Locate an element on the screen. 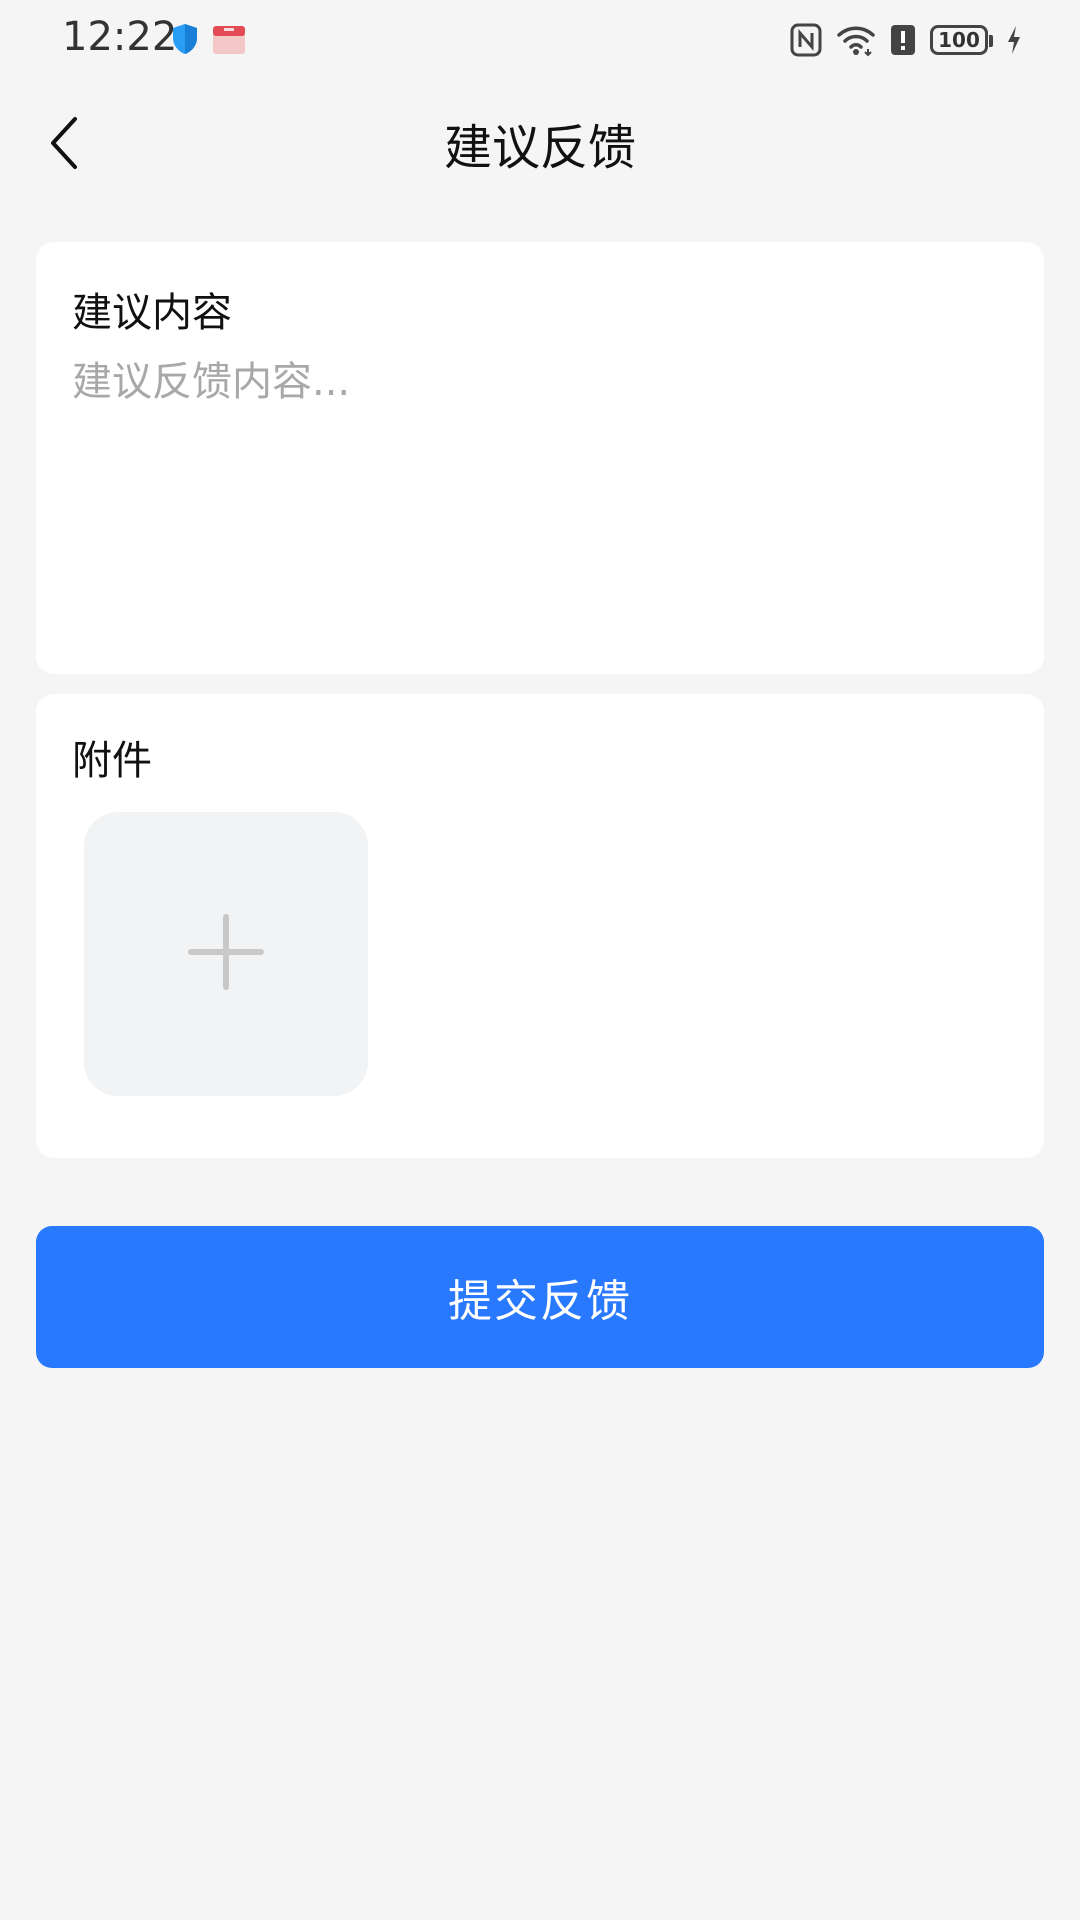 The height and width of the screenshot is (1920, 1080). battery-icon: 100 is located at coordinates (961, 40).